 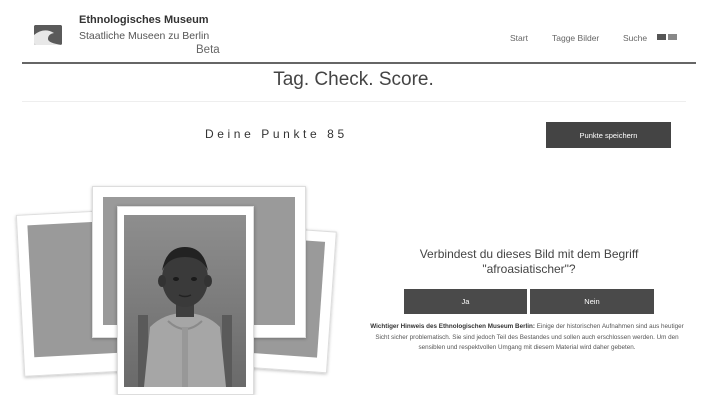 What do you see at coordinates (353, 79) in the screenshot?
I see `page-title: Tag. Check. Score.` at bounding box center [353, 79].